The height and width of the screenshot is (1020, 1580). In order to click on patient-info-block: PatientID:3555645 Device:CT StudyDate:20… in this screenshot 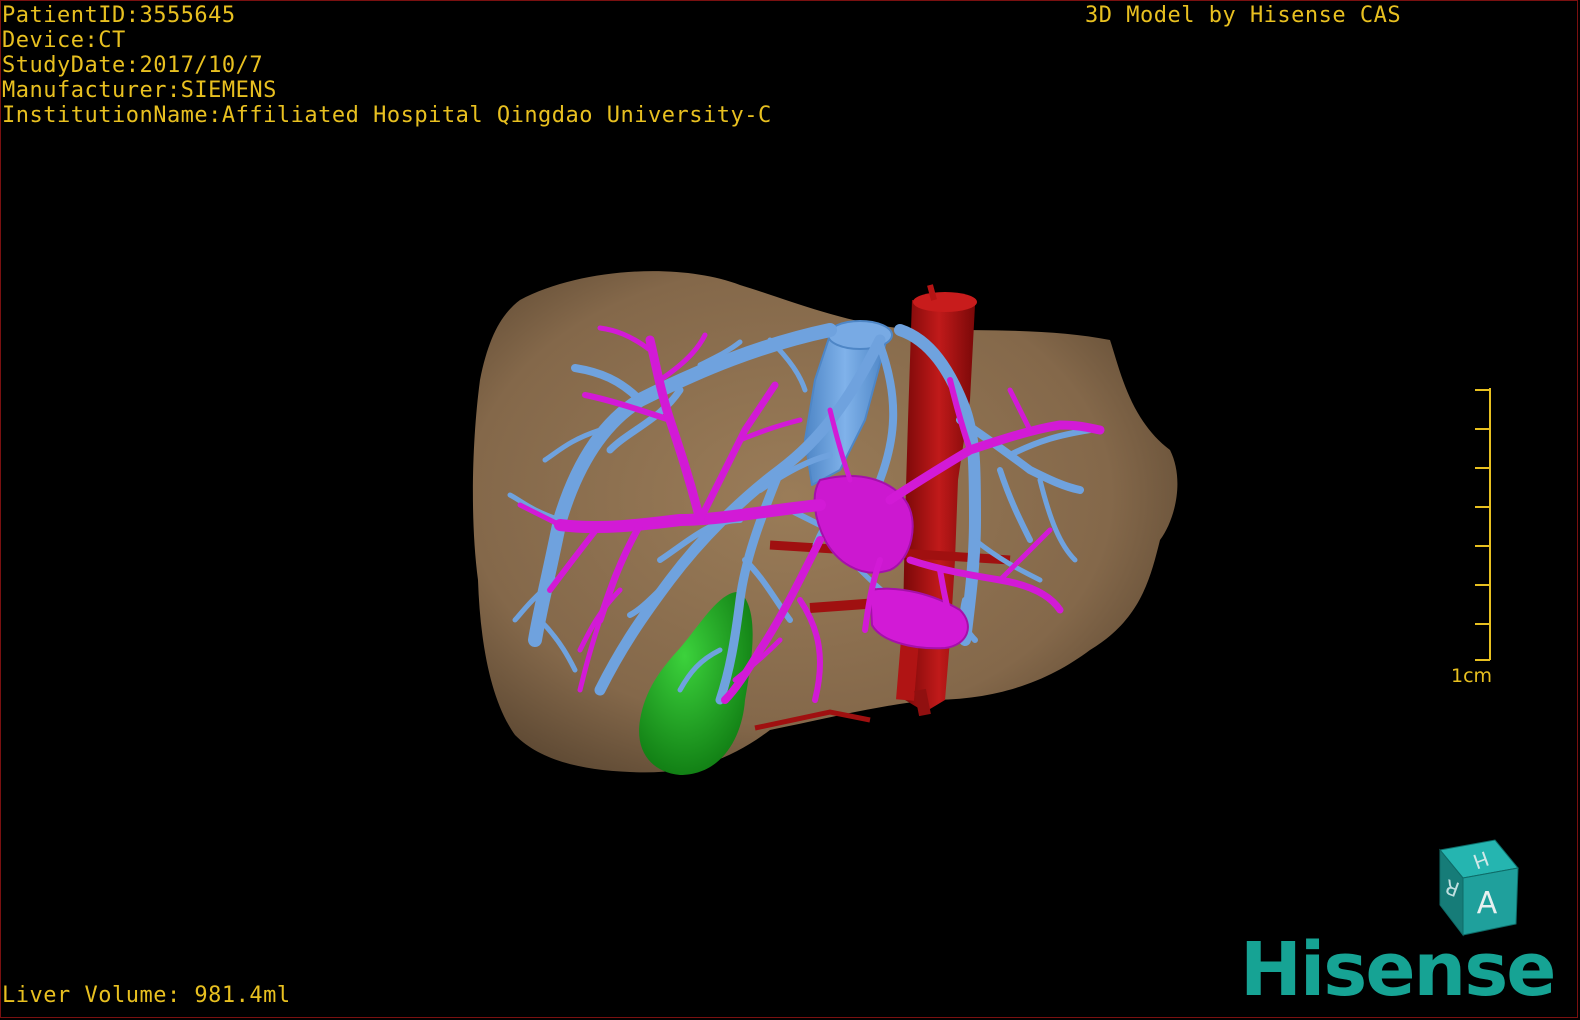, I will do `click(387, 65)`.